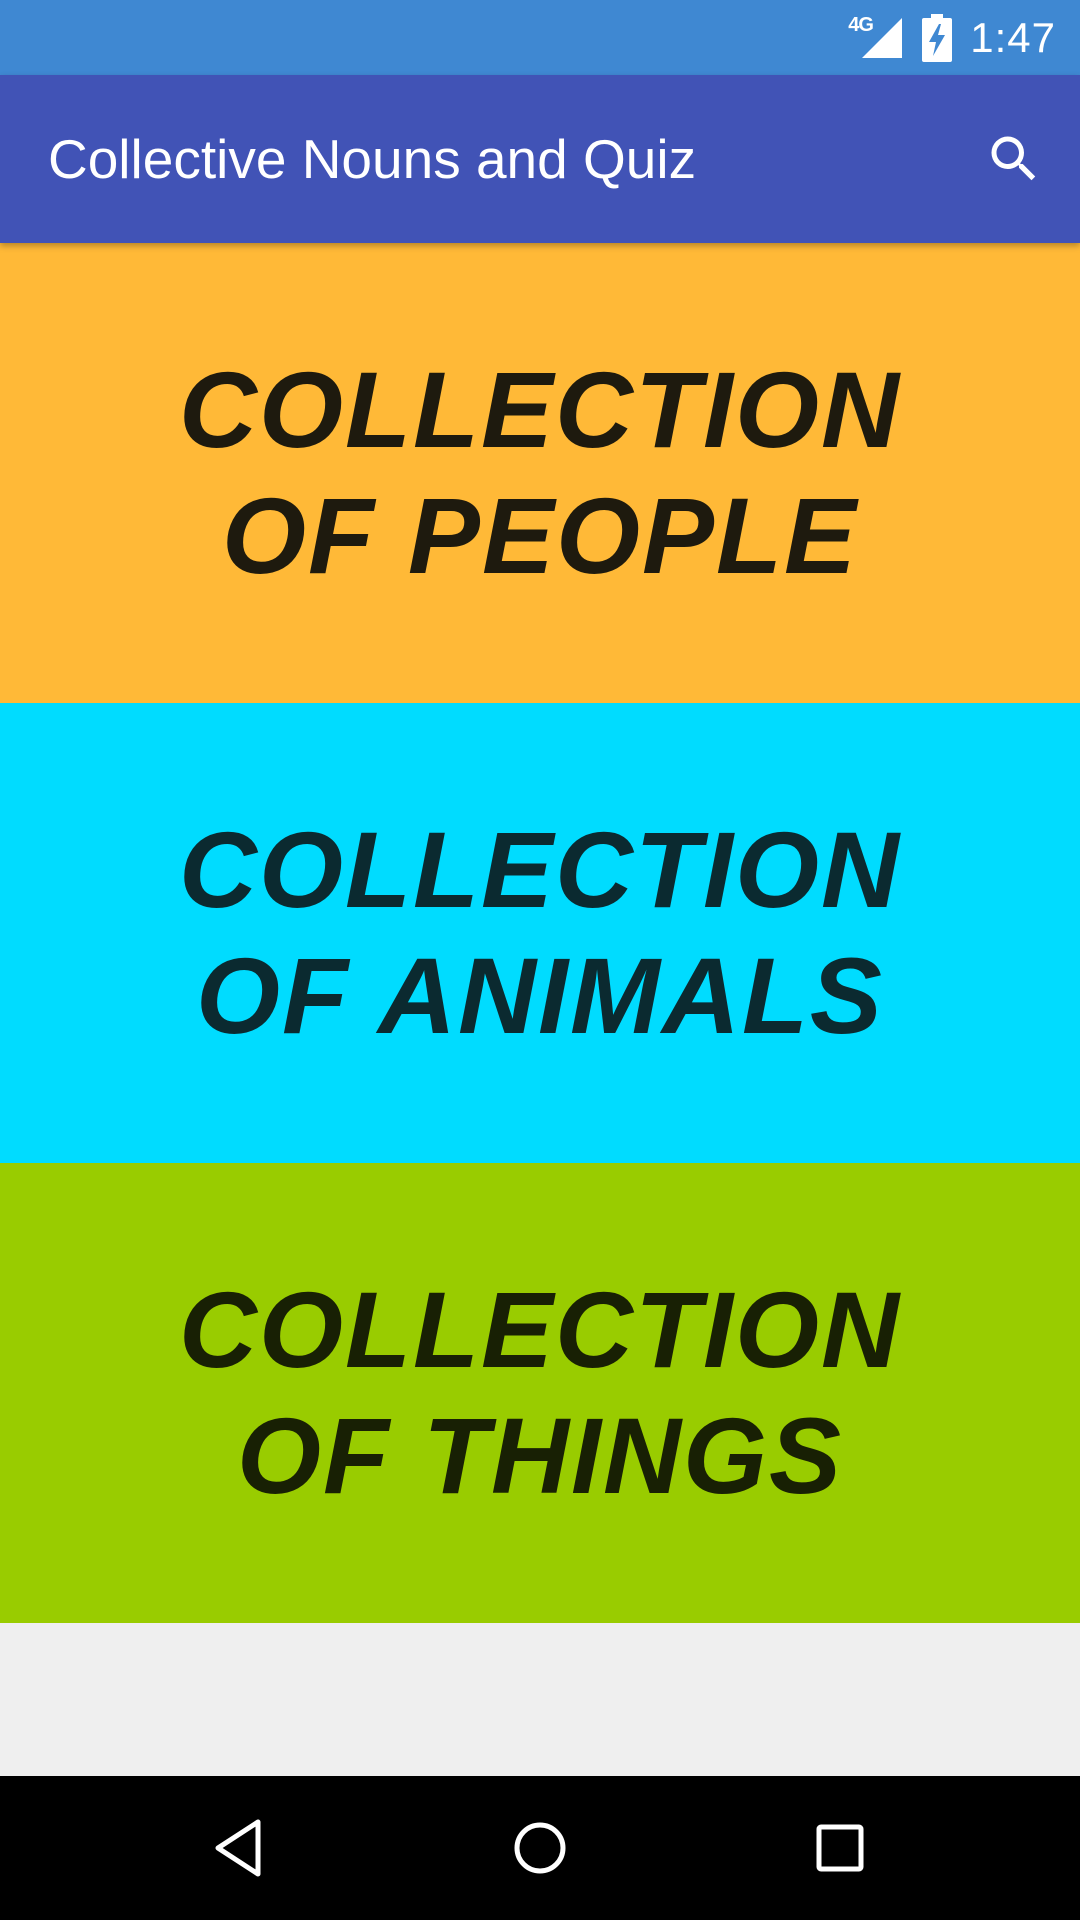 Image resolution: width=1080 pixels, height=1920 pixels. I want to click on status-clock: 1:47, so click(1013, 37).